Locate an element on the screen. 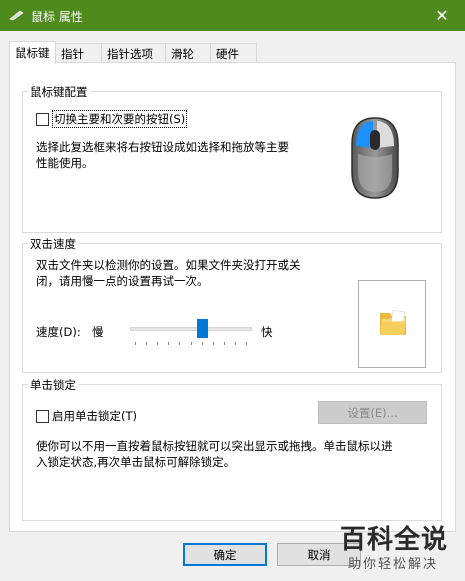  tab-wheel: 滑轮 is located at coordinates (188, 53).